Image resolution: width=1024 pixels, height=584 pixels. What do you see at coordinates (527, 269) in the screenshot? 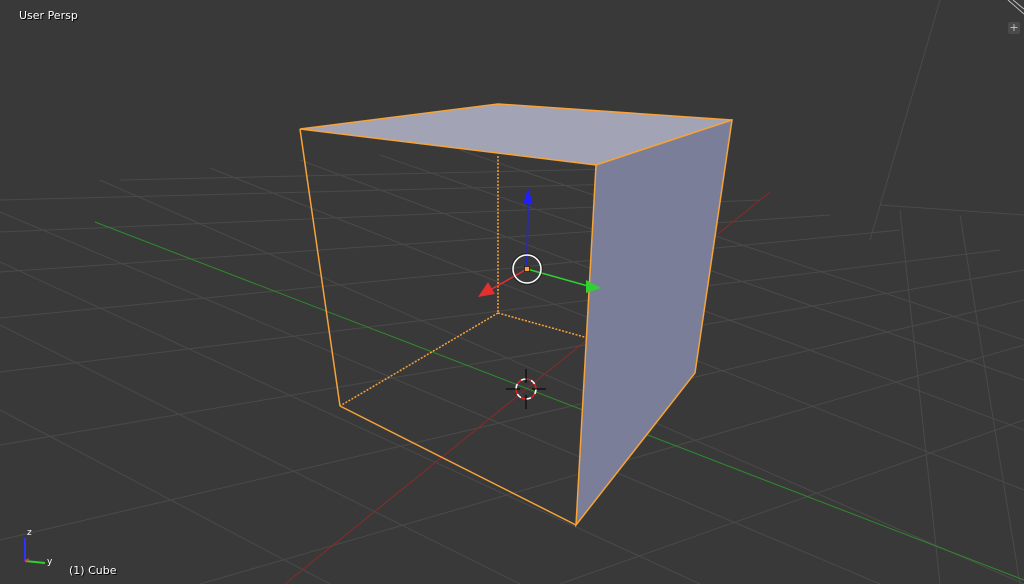
I see `object-origin-icon` at bounding box center [527, 269].